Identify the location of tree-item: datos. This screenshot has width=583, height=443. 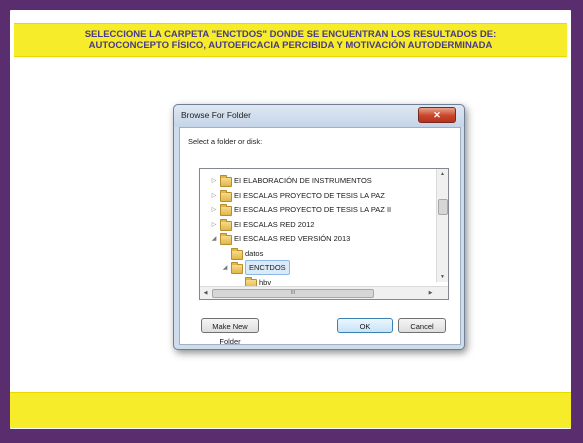
(317, 254).